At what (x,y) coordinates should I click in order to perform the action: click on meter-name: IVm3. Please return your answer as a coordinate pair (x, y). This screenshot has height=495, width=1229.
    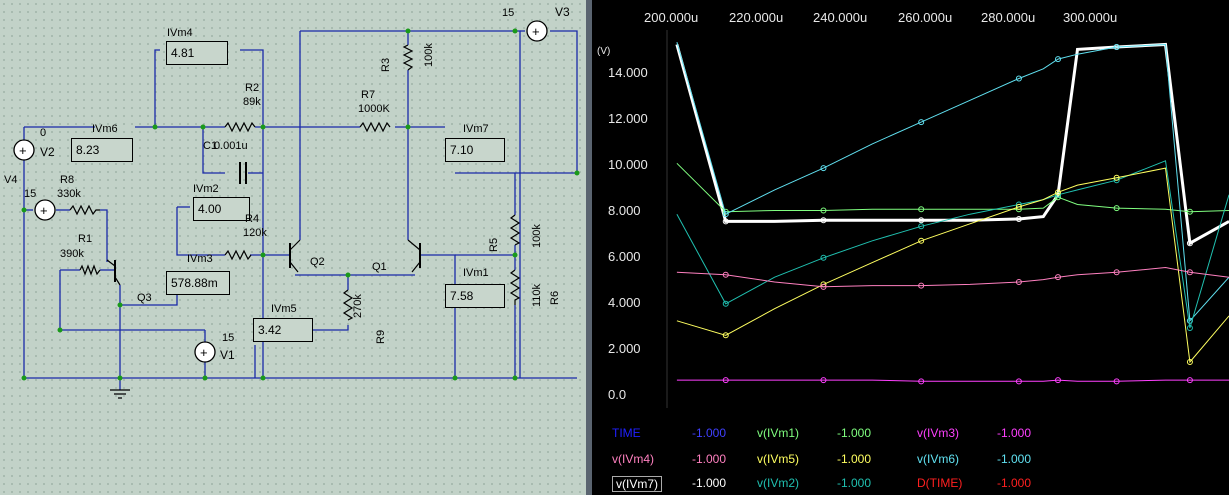
    Looking at the image, I should click on (200, 259).